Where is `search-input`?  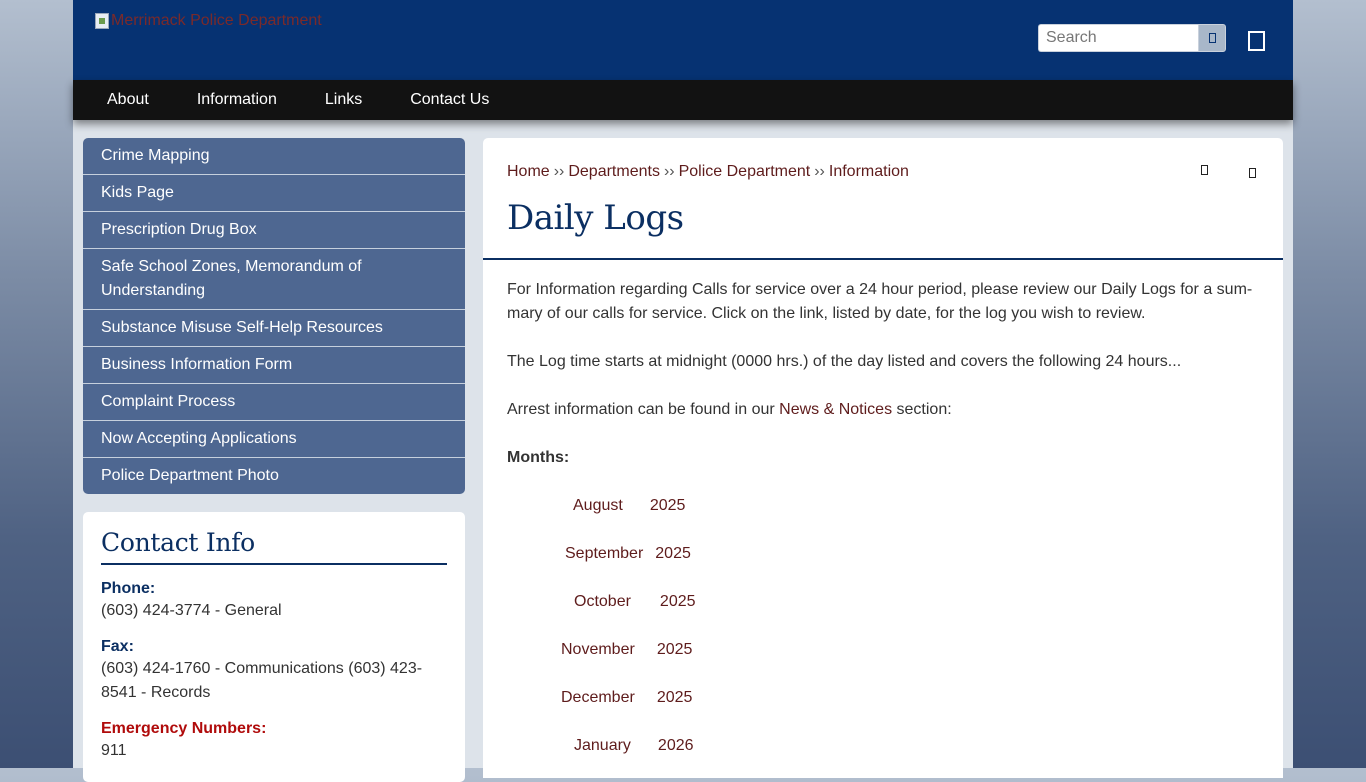
search-input is located at coordinates (1118, 38).